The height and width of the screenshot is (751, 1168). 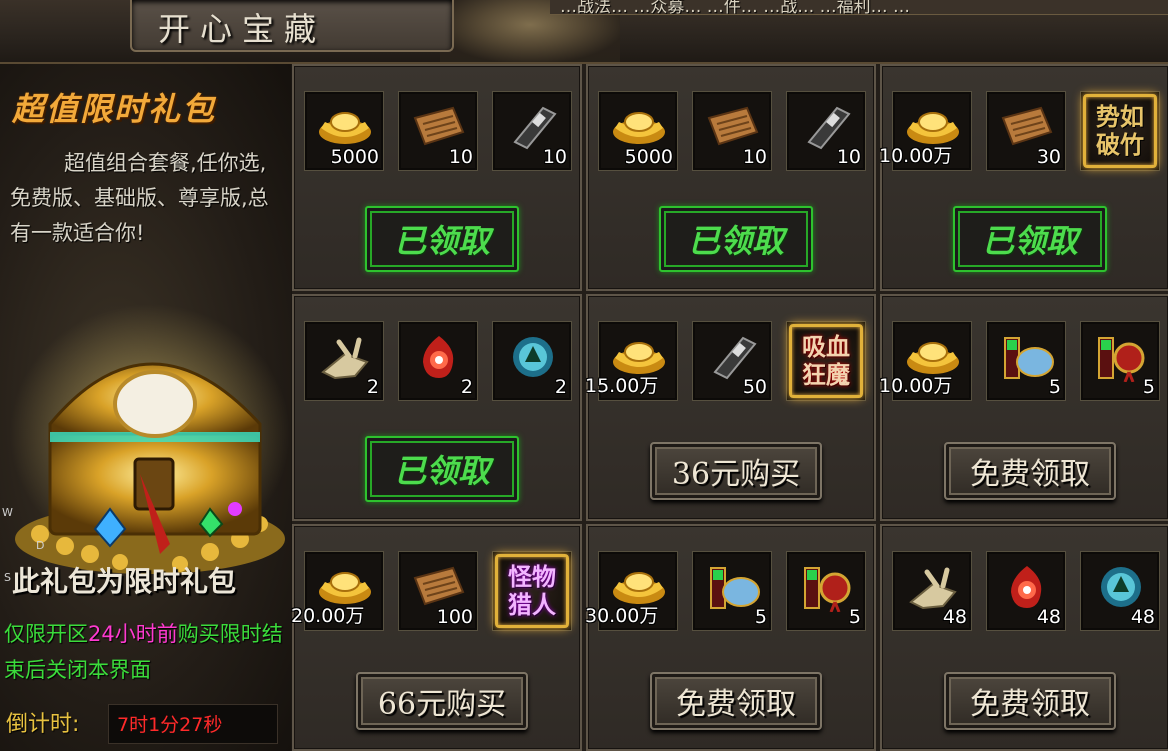 I want to click on gift-pack: 48 48 48 免费领取, so click(x=1024, y=637).